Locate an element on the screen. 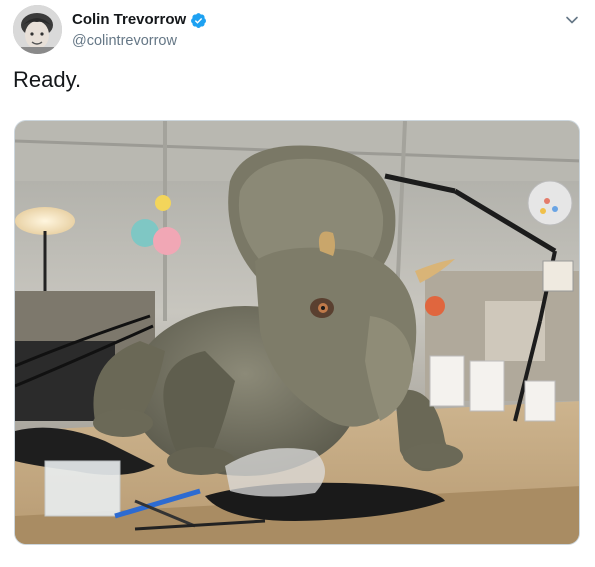 The height and width of the screenshot is (567, 595). verified-badge-icon is located at coordinates (198, 20).